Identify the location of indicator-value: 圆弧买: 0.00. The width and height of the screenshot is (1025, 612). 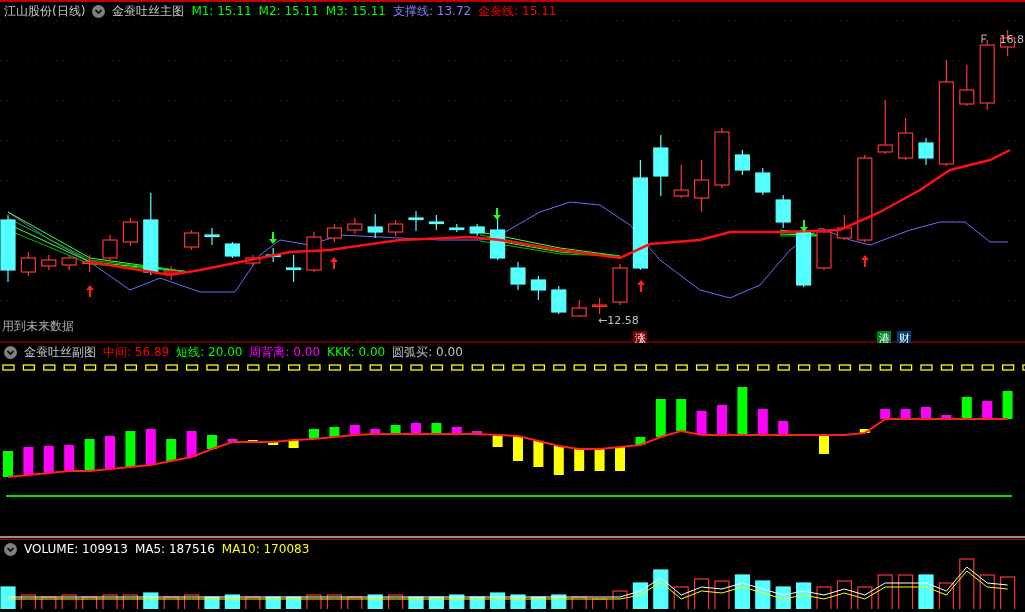
(427, 352).